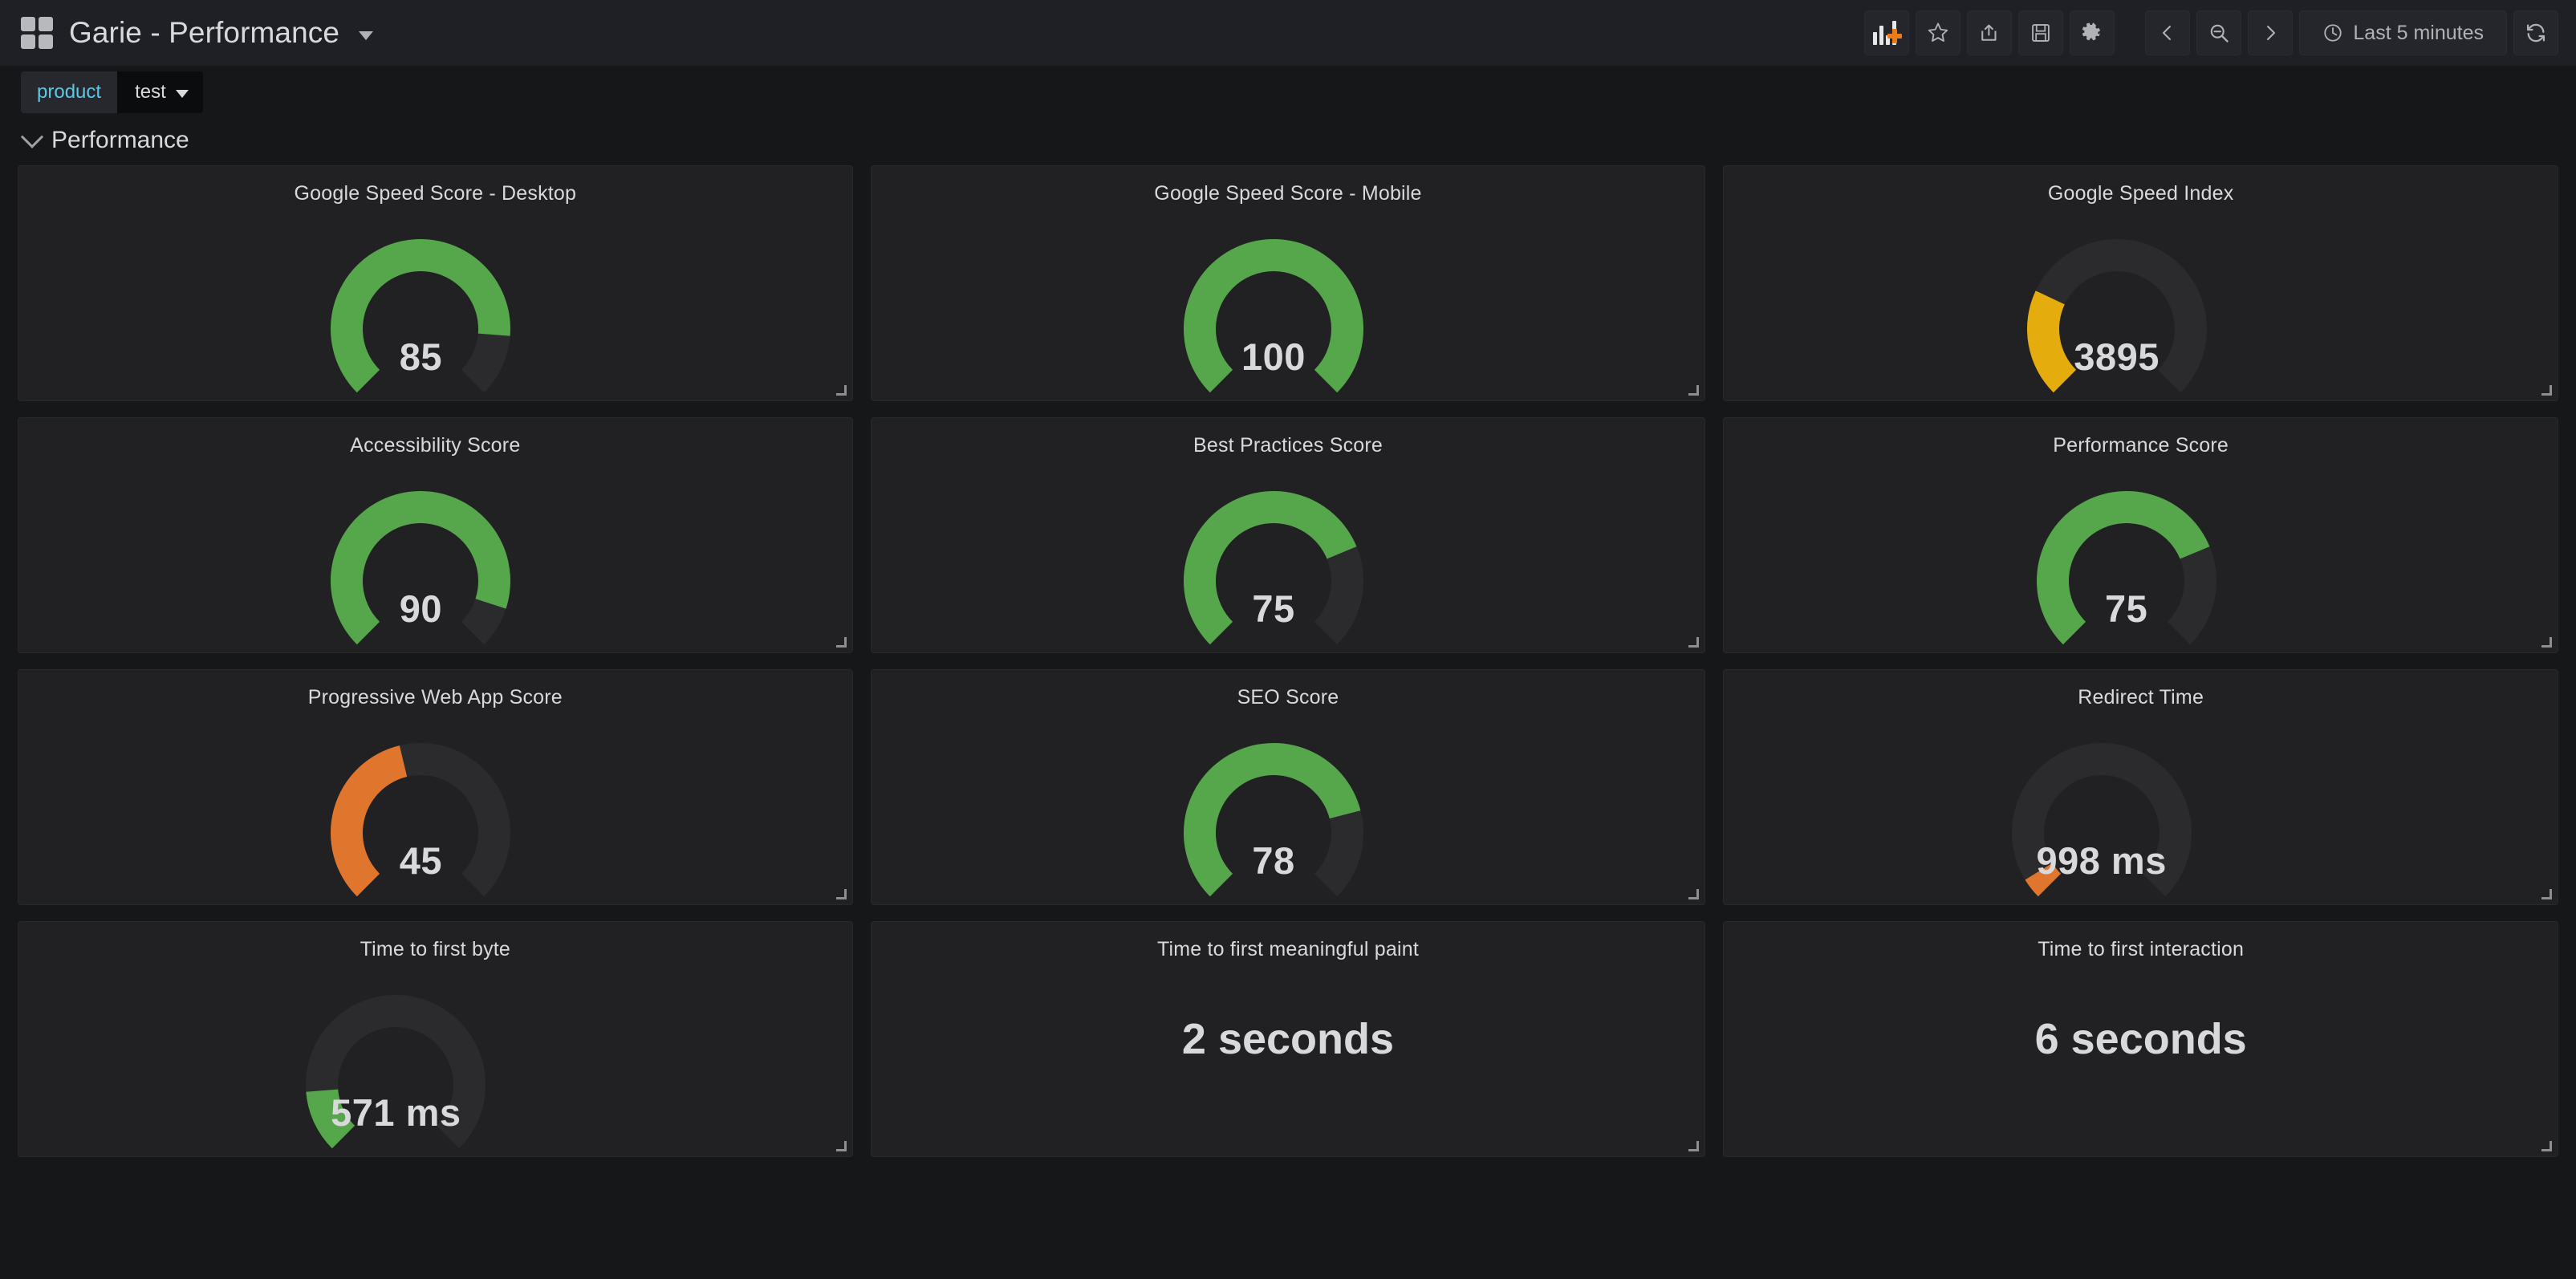  I want to click on star-button, so click(1939, 32).